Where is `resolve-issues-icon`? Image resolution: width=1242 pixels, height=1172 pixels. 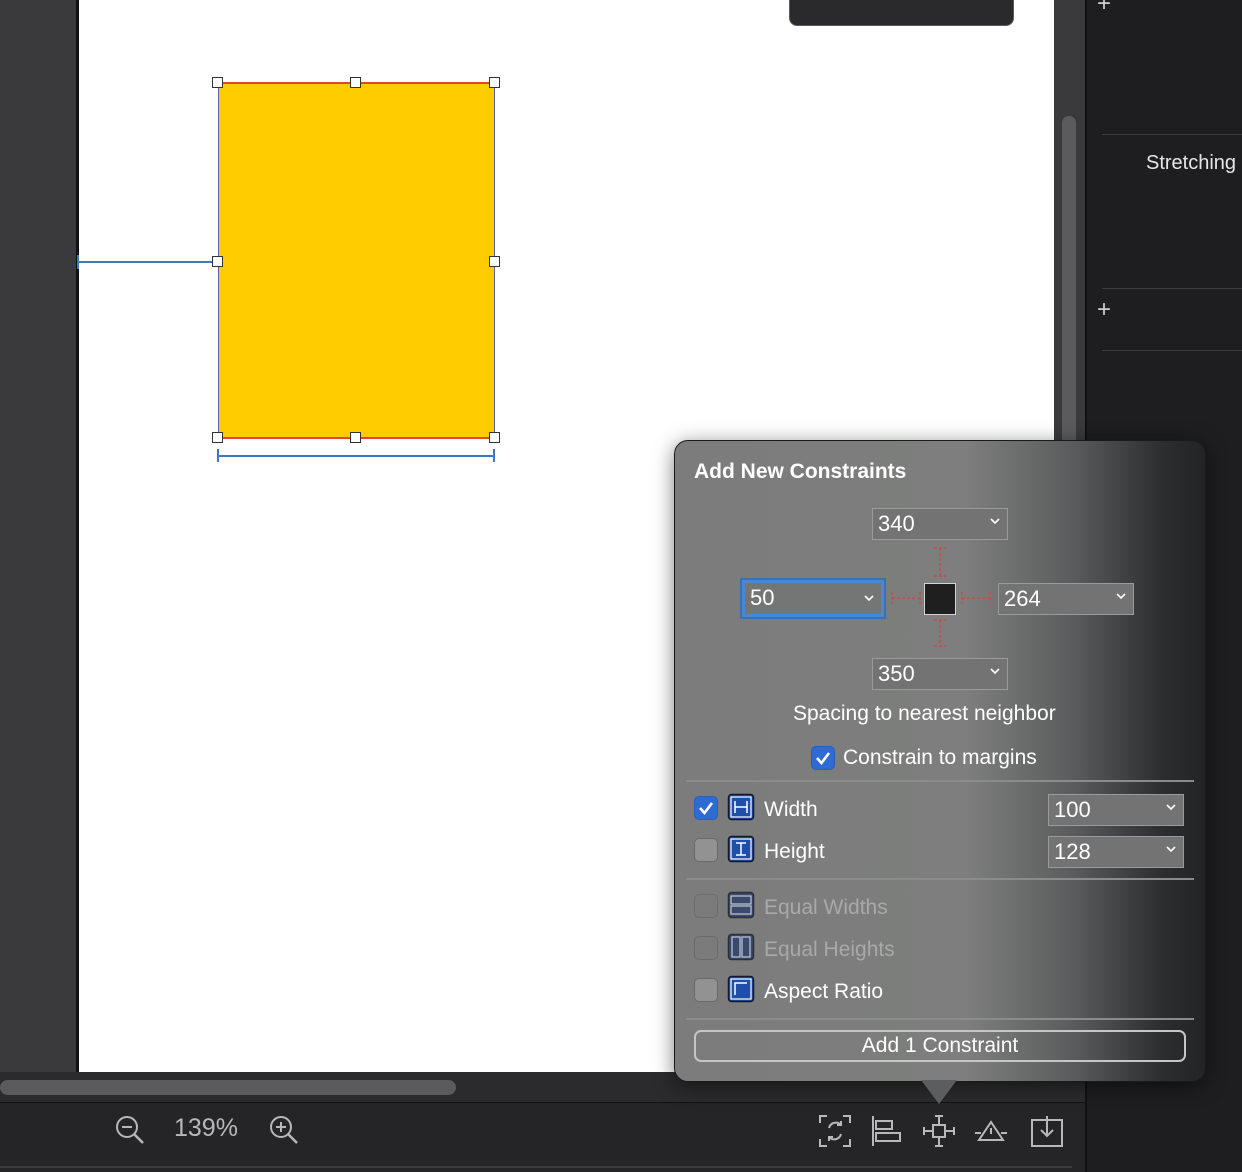
resolve-issues-icon is located at coordinates (991, 1133).